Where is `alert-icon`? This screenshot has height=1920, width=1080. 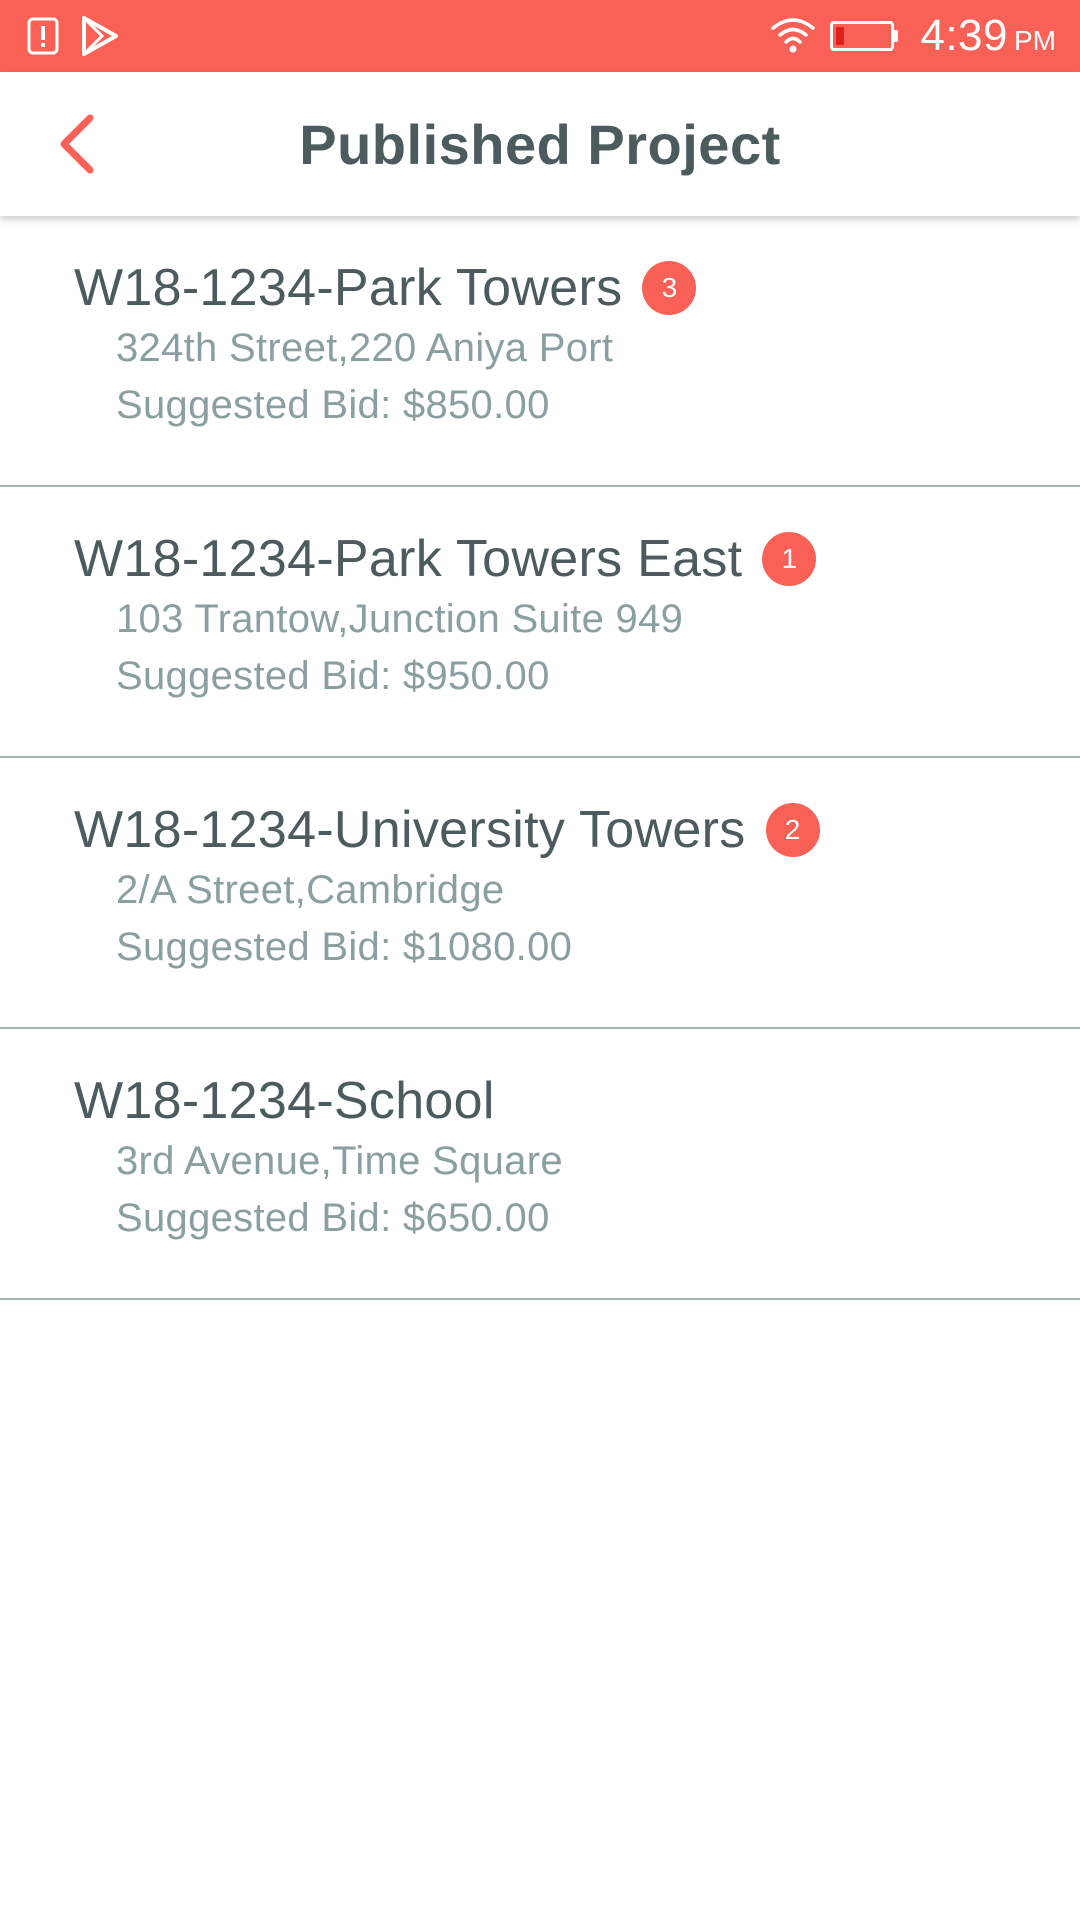
alert-icon is located at coordinates (43, 36).